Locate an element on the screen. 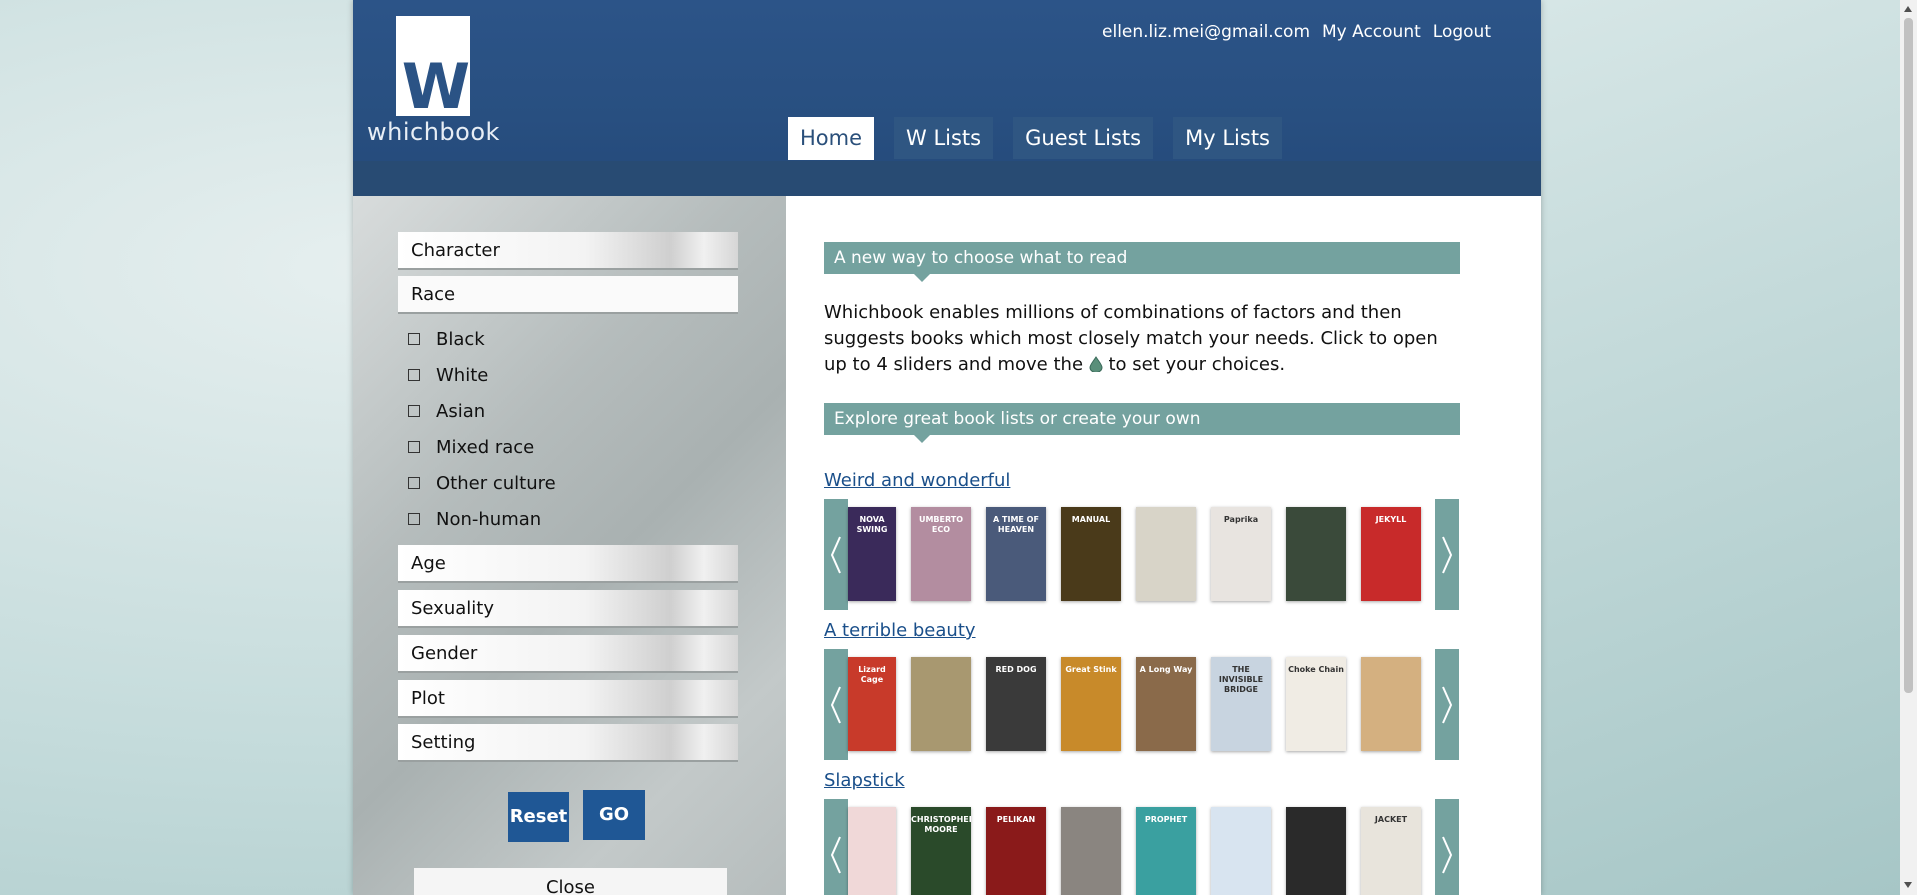 The image size is (1917, 895). book-cover: NOVA SWING is located at coordinates (872, 554).